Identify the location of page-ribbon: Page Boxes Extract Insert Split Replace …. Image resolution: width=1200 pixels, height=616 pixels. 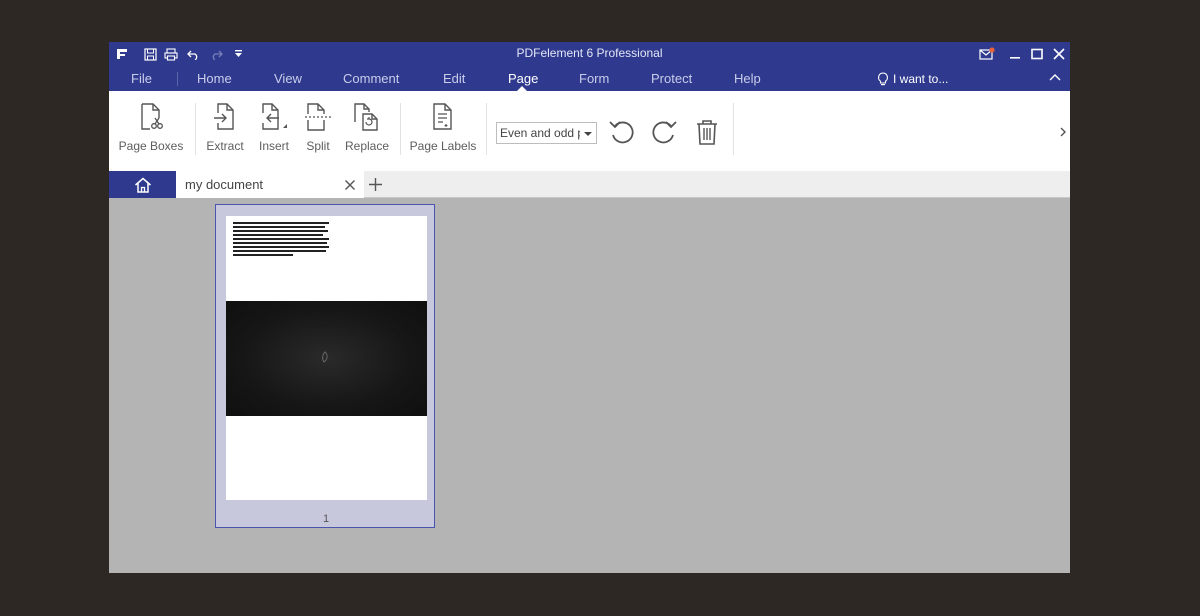
(589, 131).